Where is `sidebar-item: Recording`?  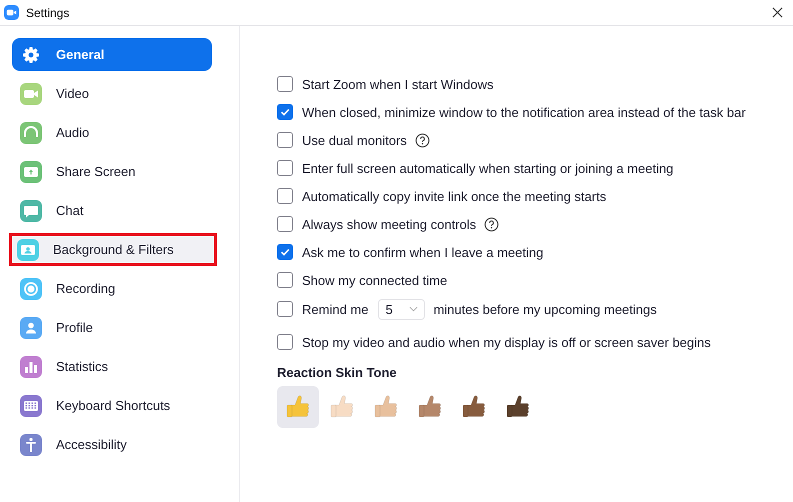 sidebar-item: Recording is located at coordinates (112, 288).